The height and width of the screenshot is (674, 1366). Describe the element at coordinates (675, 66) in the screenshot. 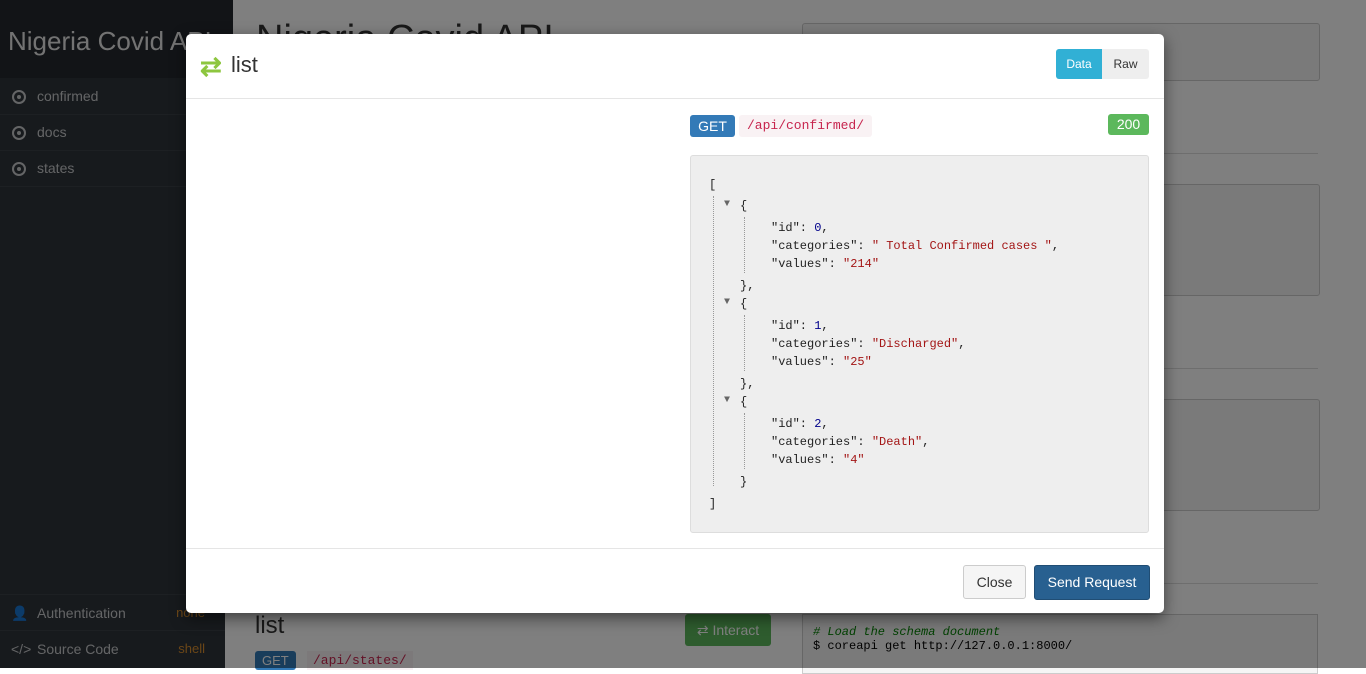

I see `modal-header: ⇄ list Data Raw` at that location.